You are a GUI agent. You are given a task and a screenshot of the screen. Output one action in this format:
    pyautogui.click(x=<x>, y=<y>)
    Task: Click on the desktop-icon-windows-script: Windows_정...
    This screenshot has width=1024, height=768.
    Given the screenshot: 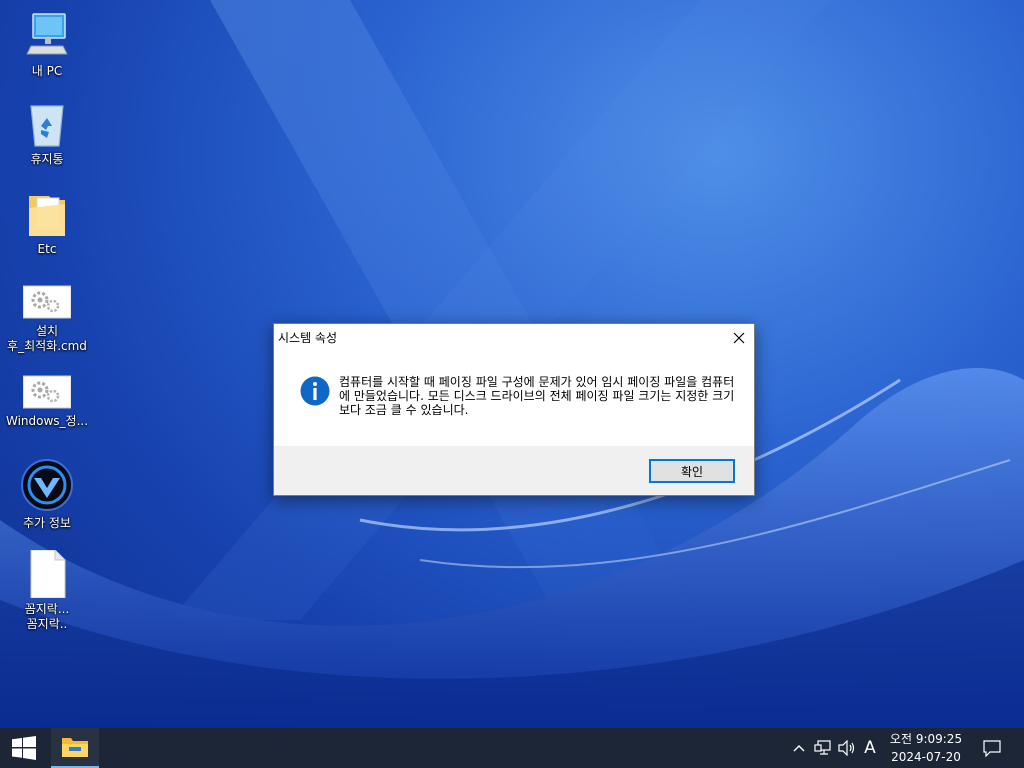 What is the action you would take?
    pyautogui.click(x=47, y=401)
    